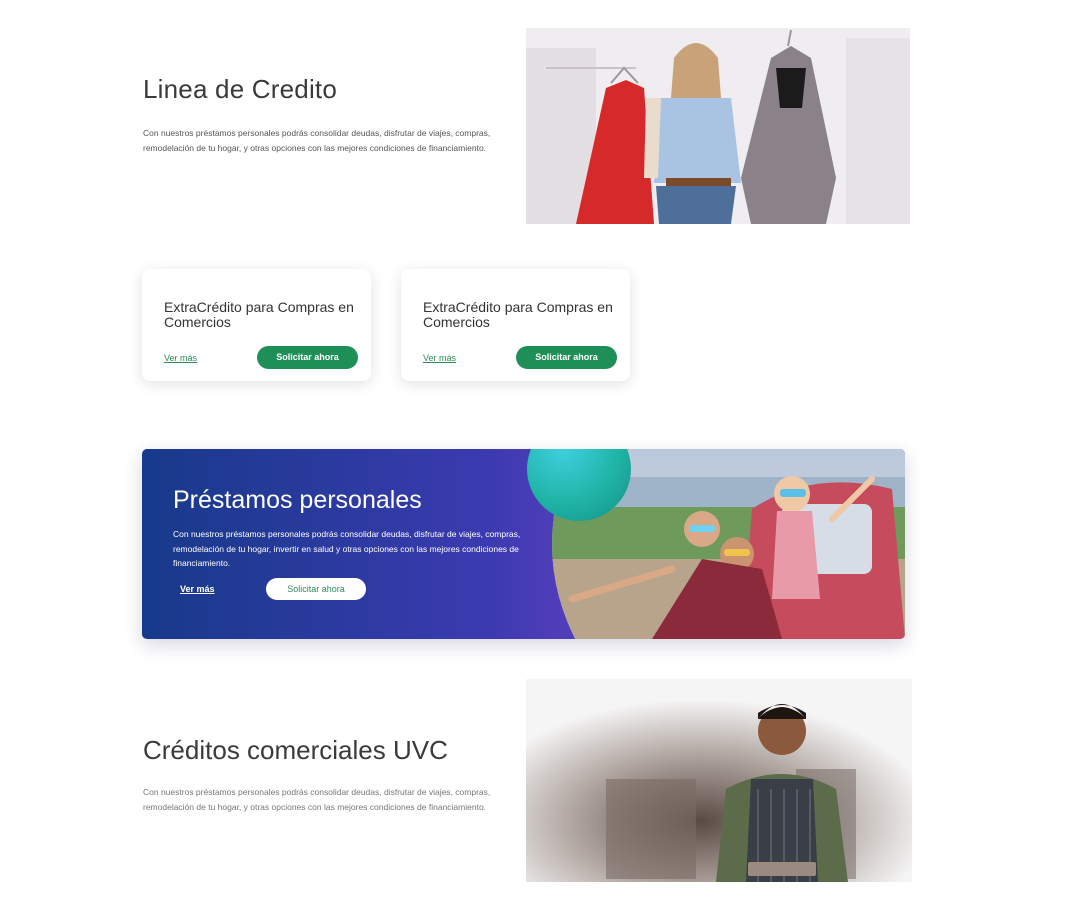  Describe the element at coordinates (297, 500) in the screenshot. I see `prestamos-personales-title: Préstamos personales` at that location.